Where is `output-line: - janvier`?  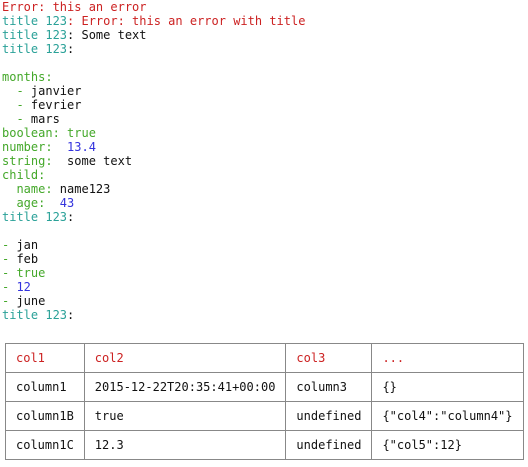 output-line: - janvier is located at coordinates (265, 91).